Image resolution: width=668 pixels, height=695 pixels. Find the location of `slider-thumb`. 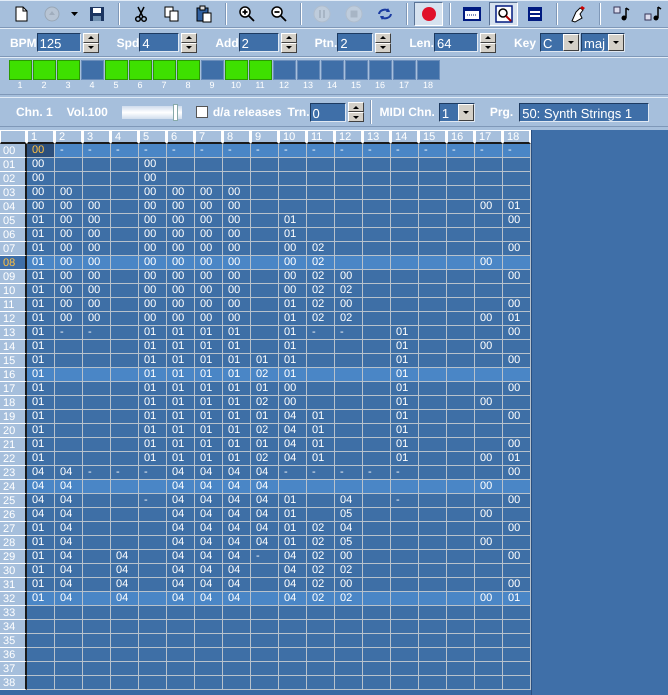

slider-thumb is located at coordinates (175, 112).